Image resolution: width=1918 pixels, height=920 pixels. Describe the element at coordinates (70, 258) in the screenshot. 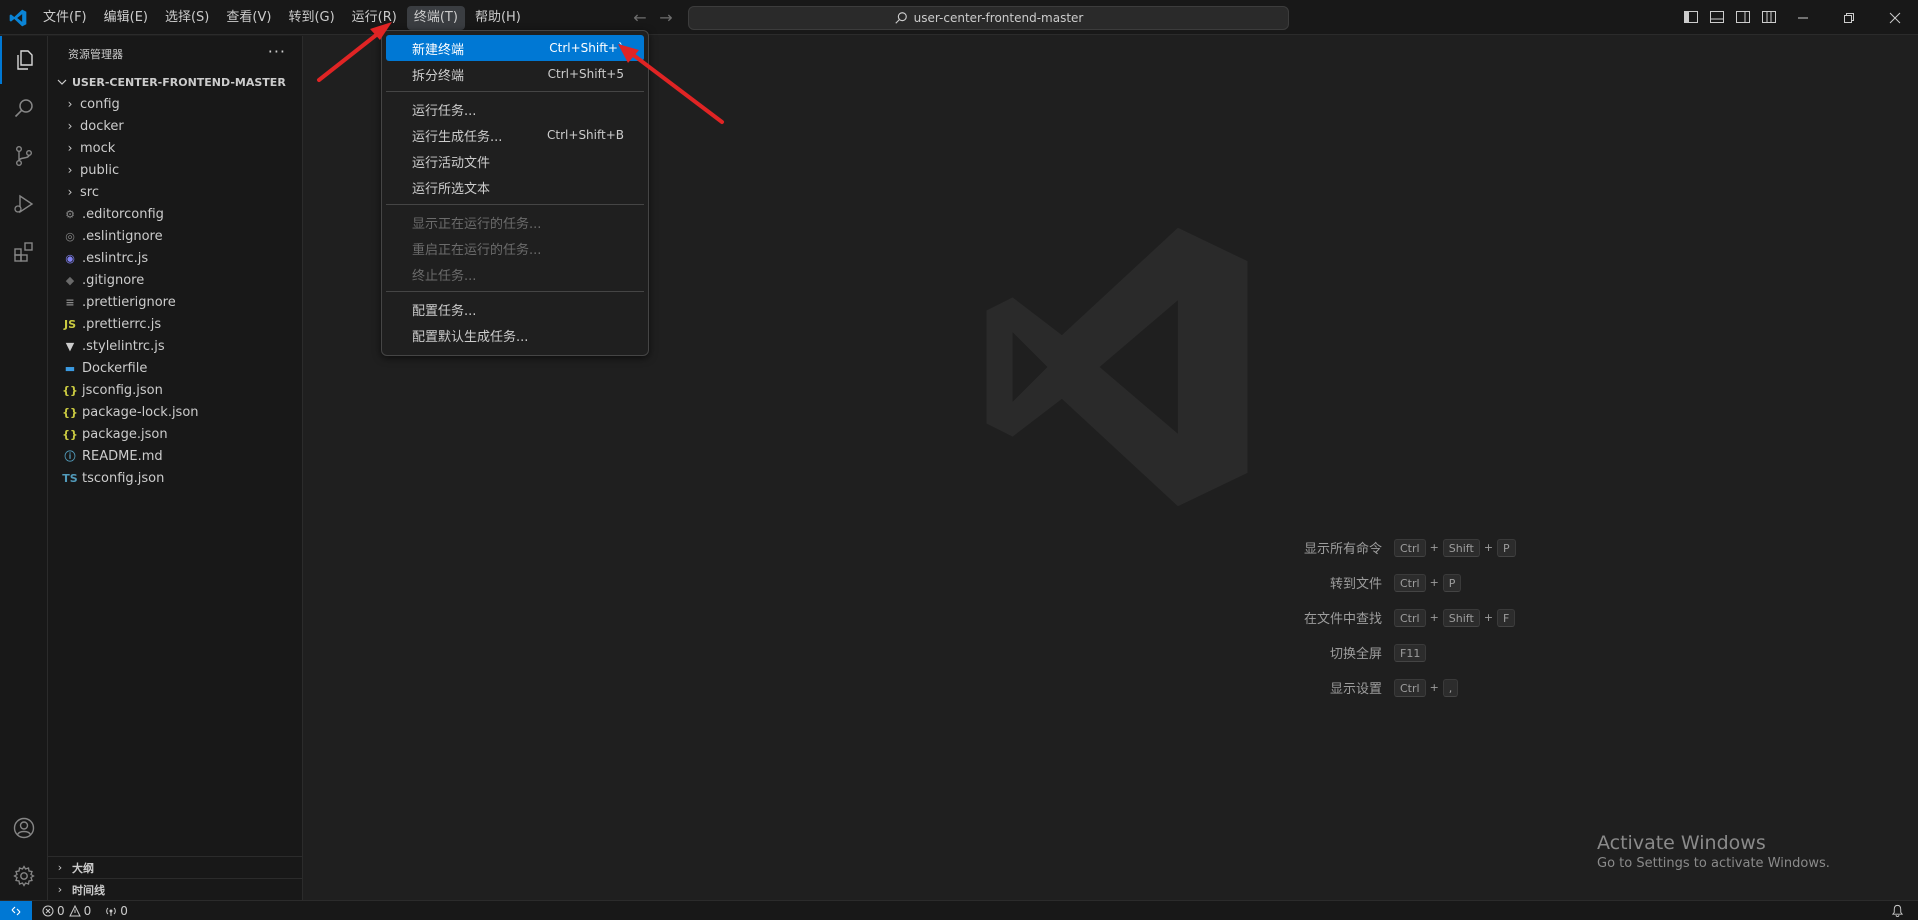

I see `eslint-icon: ◉` at that location.